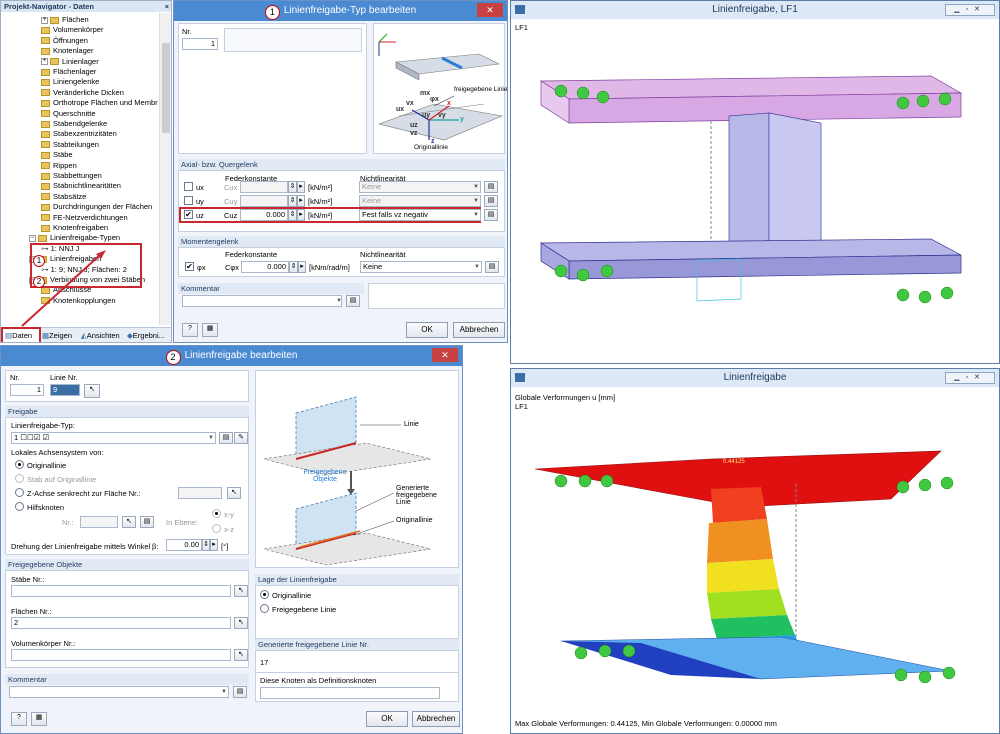  Describe the element at coordinates (19, 464) in the screenshot. I see `radio-originallinie` at that location.